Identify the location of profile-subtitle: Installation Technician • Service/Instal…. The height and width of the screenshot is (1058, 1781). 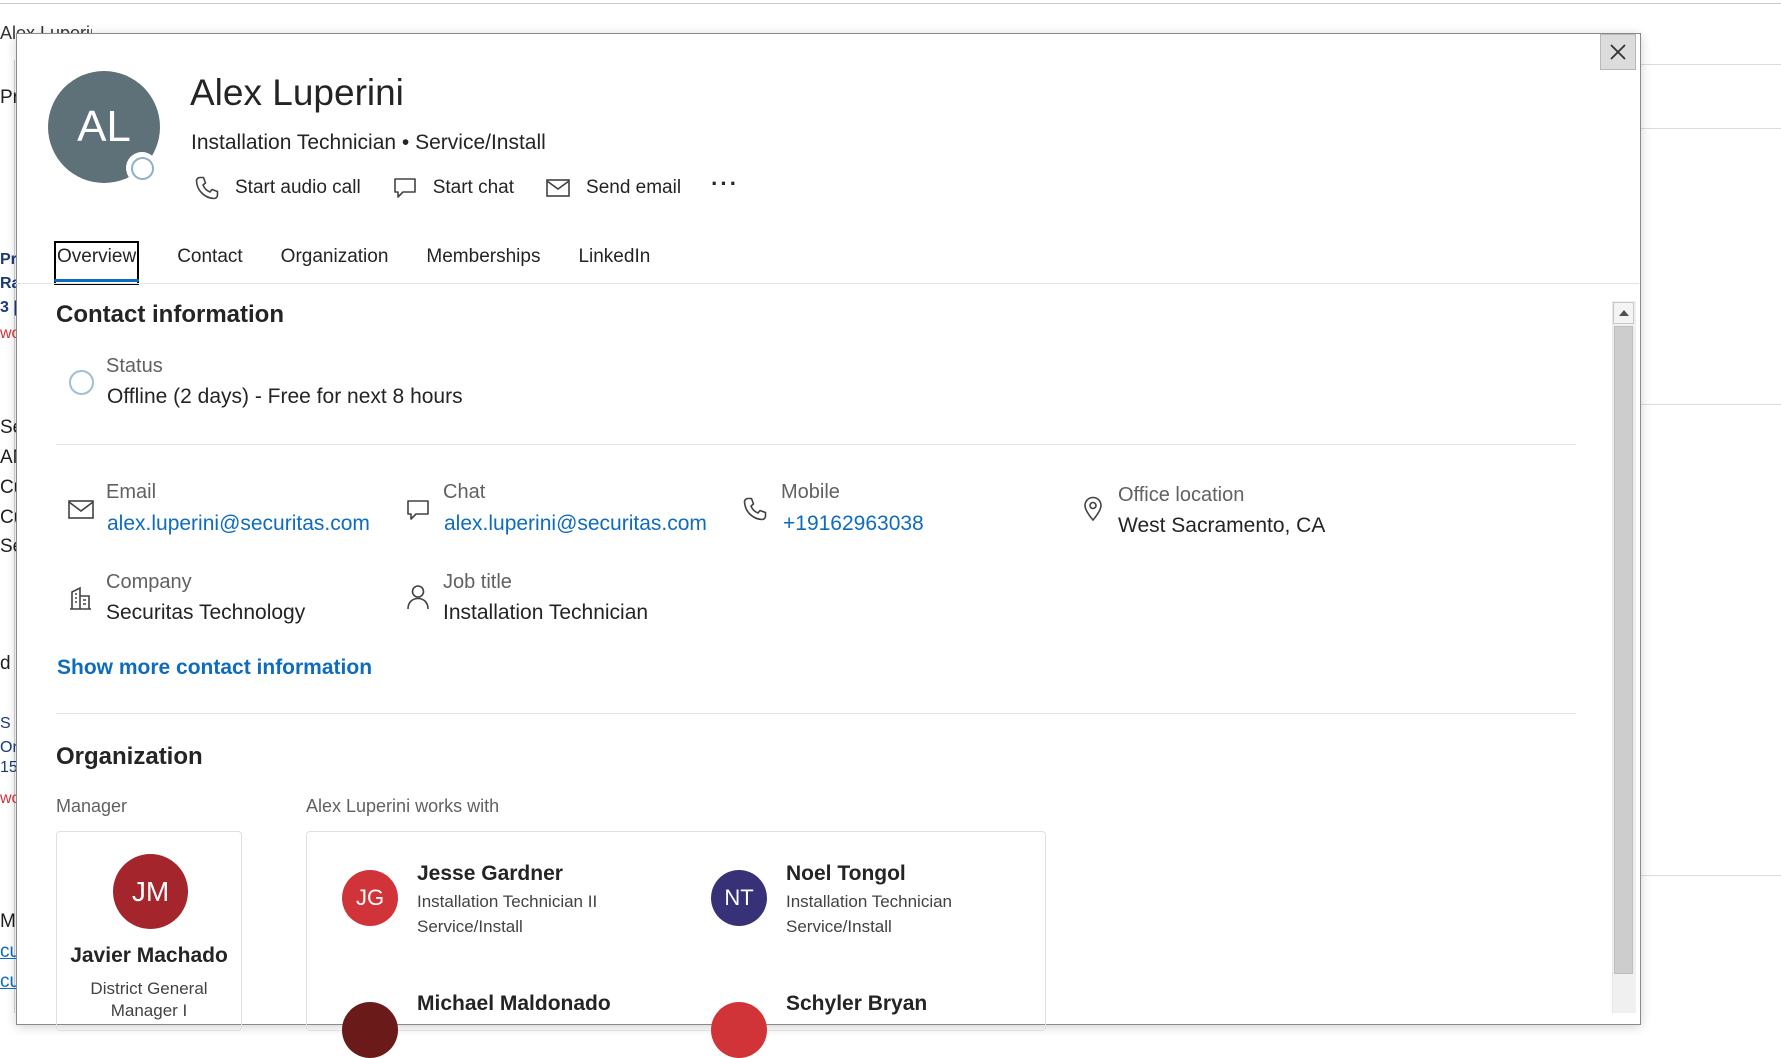
(368, 142).